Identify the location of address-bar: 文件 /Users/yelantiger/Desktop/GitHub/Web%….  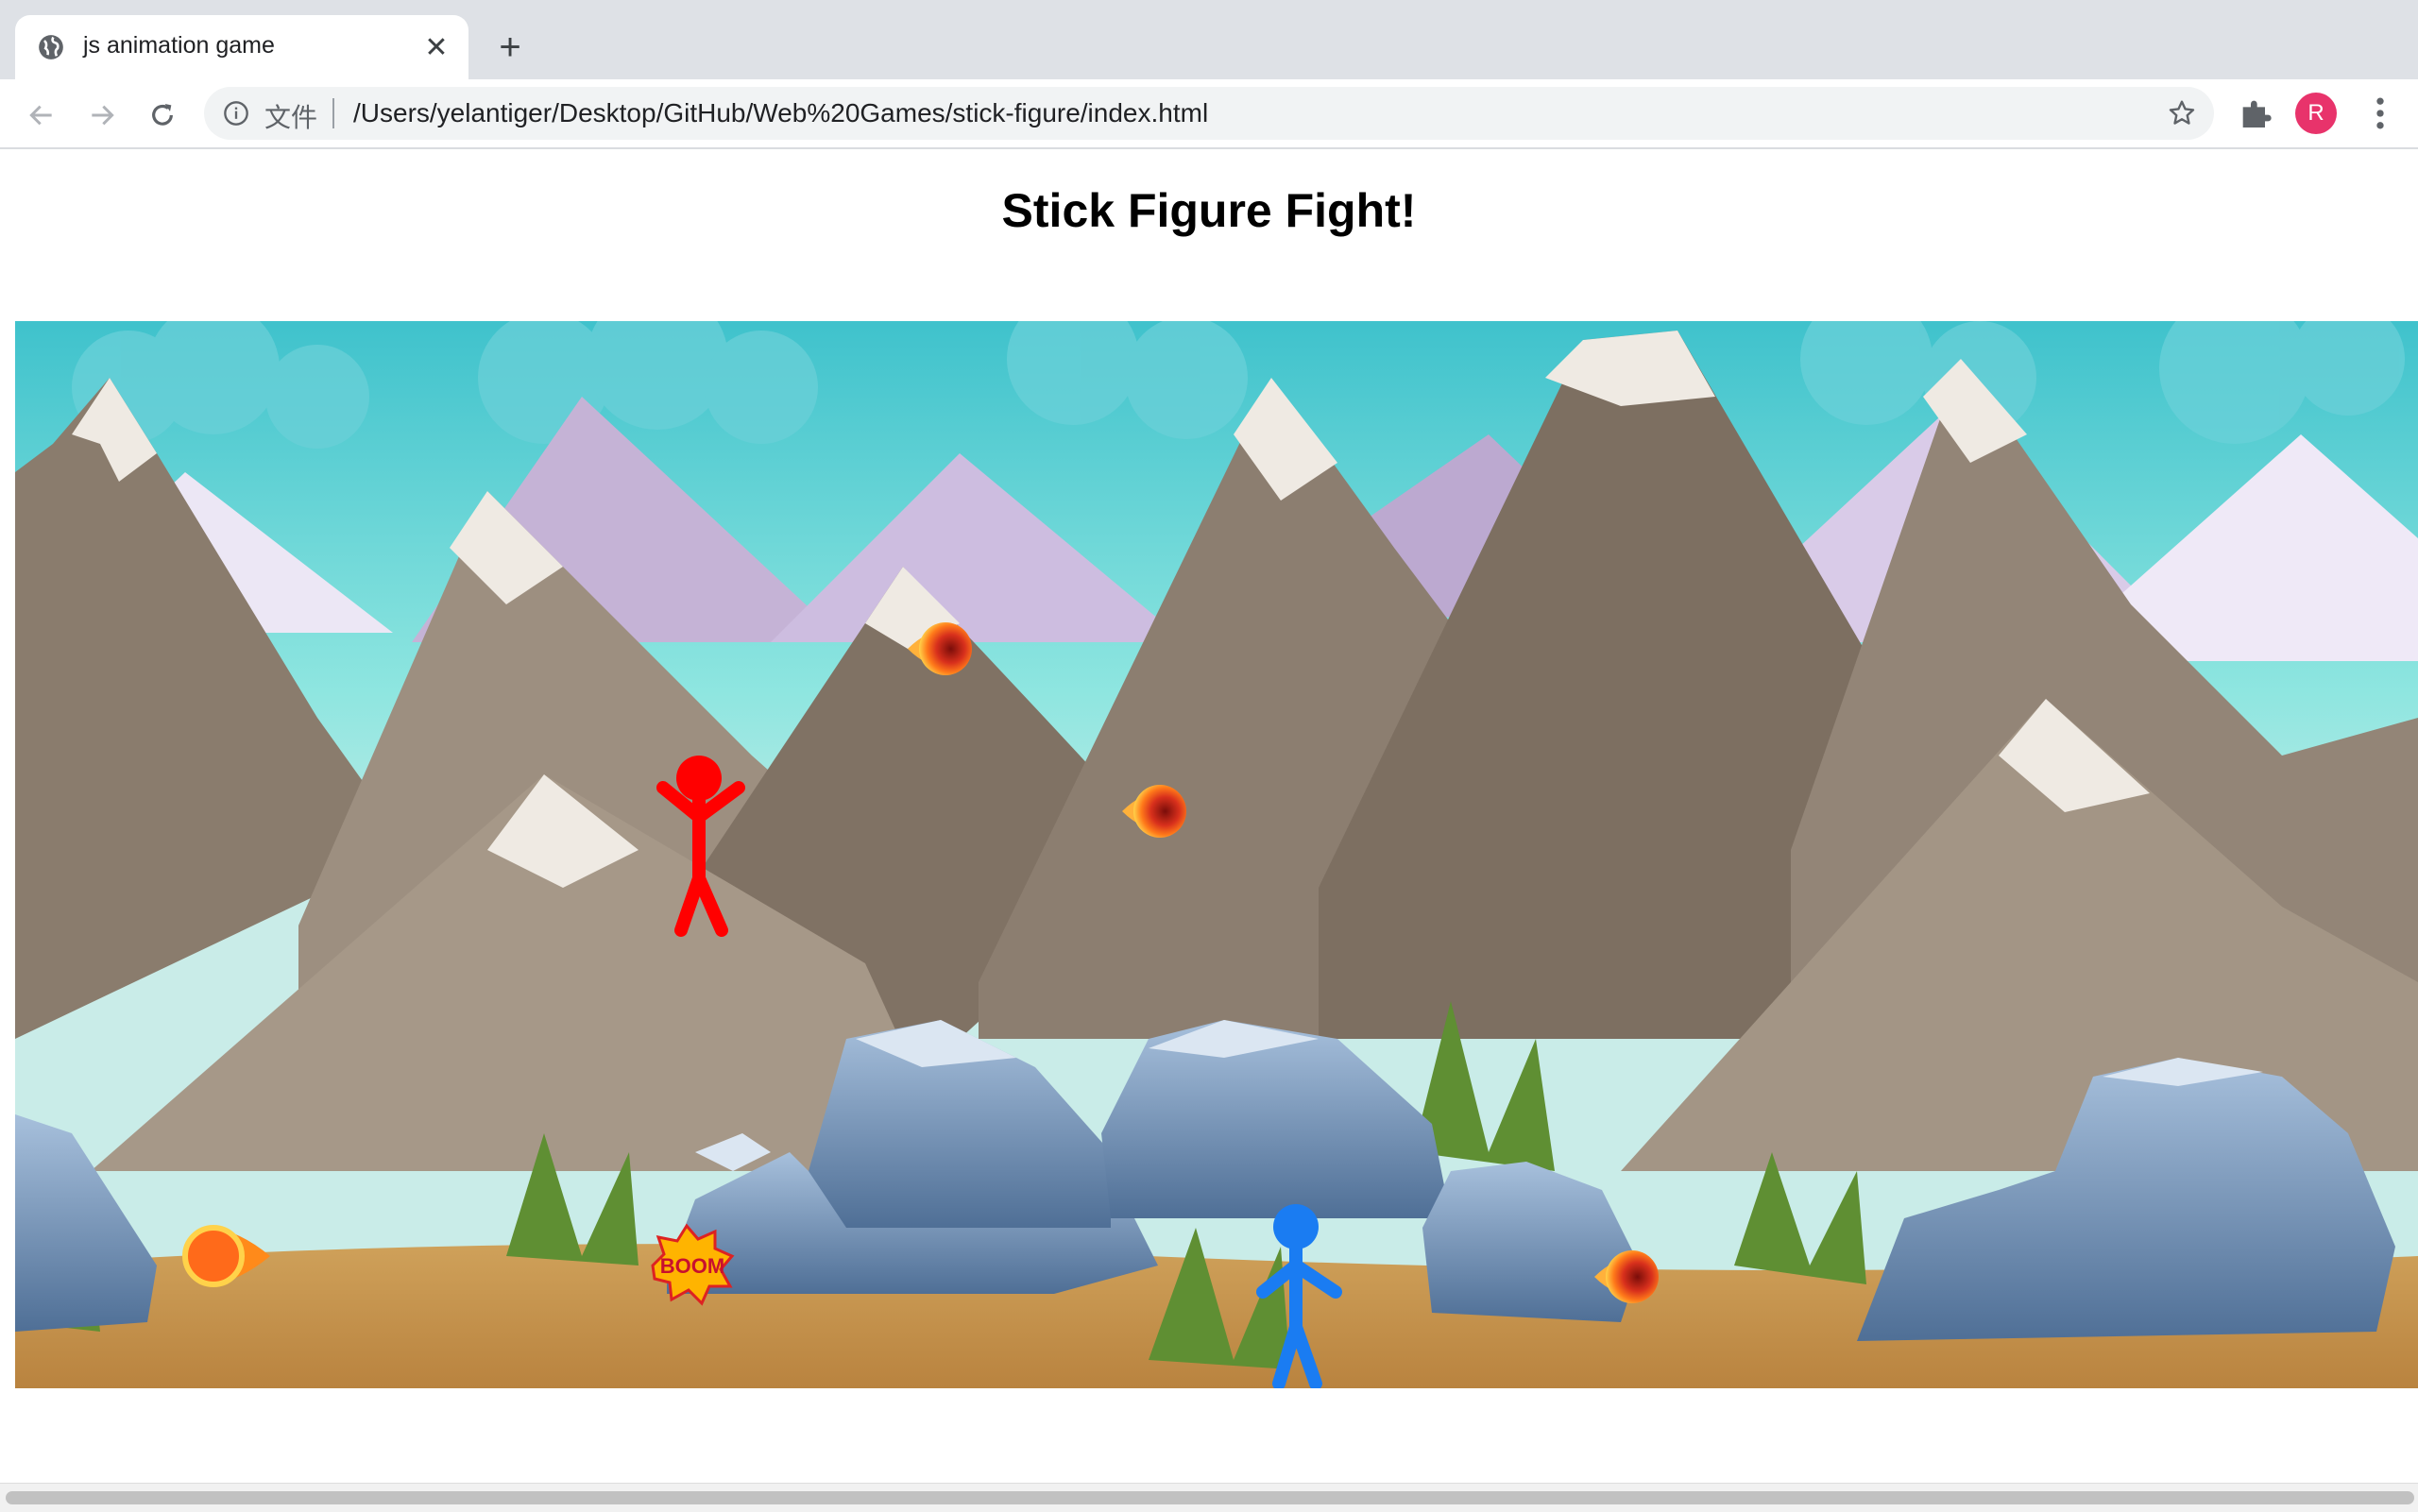
(1209, 113).